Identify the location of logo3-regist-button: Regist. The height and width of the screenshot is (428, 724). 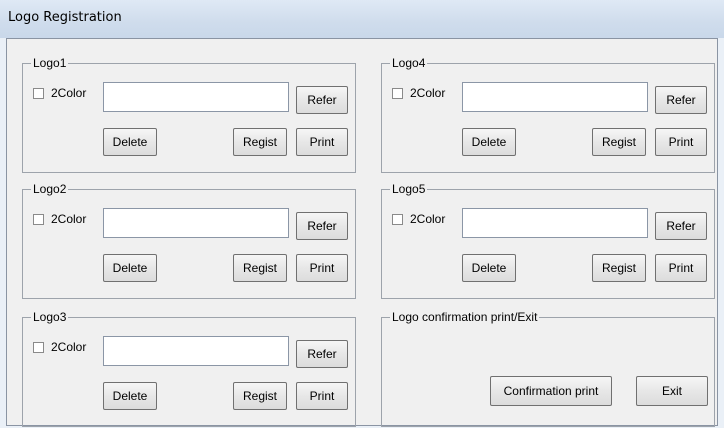
(260, 396).